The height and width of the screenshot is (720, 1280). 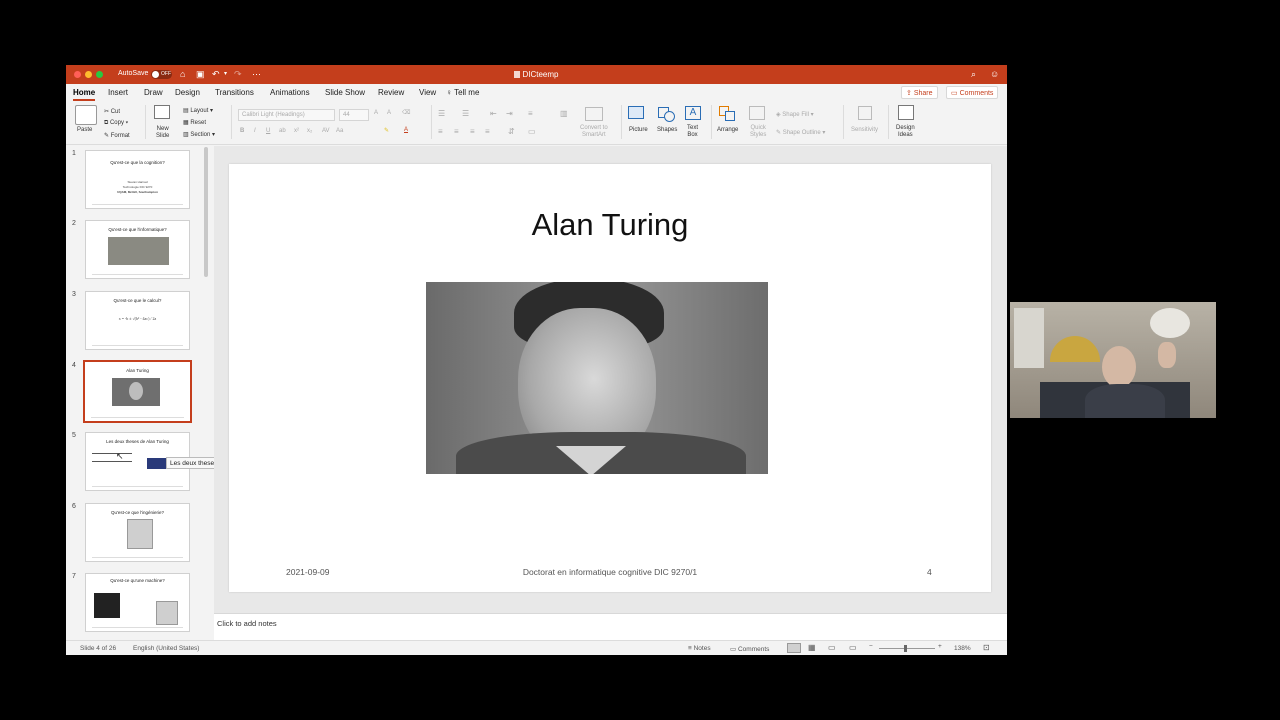 What do you see at coordinates (117, 135) in the screenshot?
I see `format-painter-button: ✎ Format` at bounding box center [117, 135].